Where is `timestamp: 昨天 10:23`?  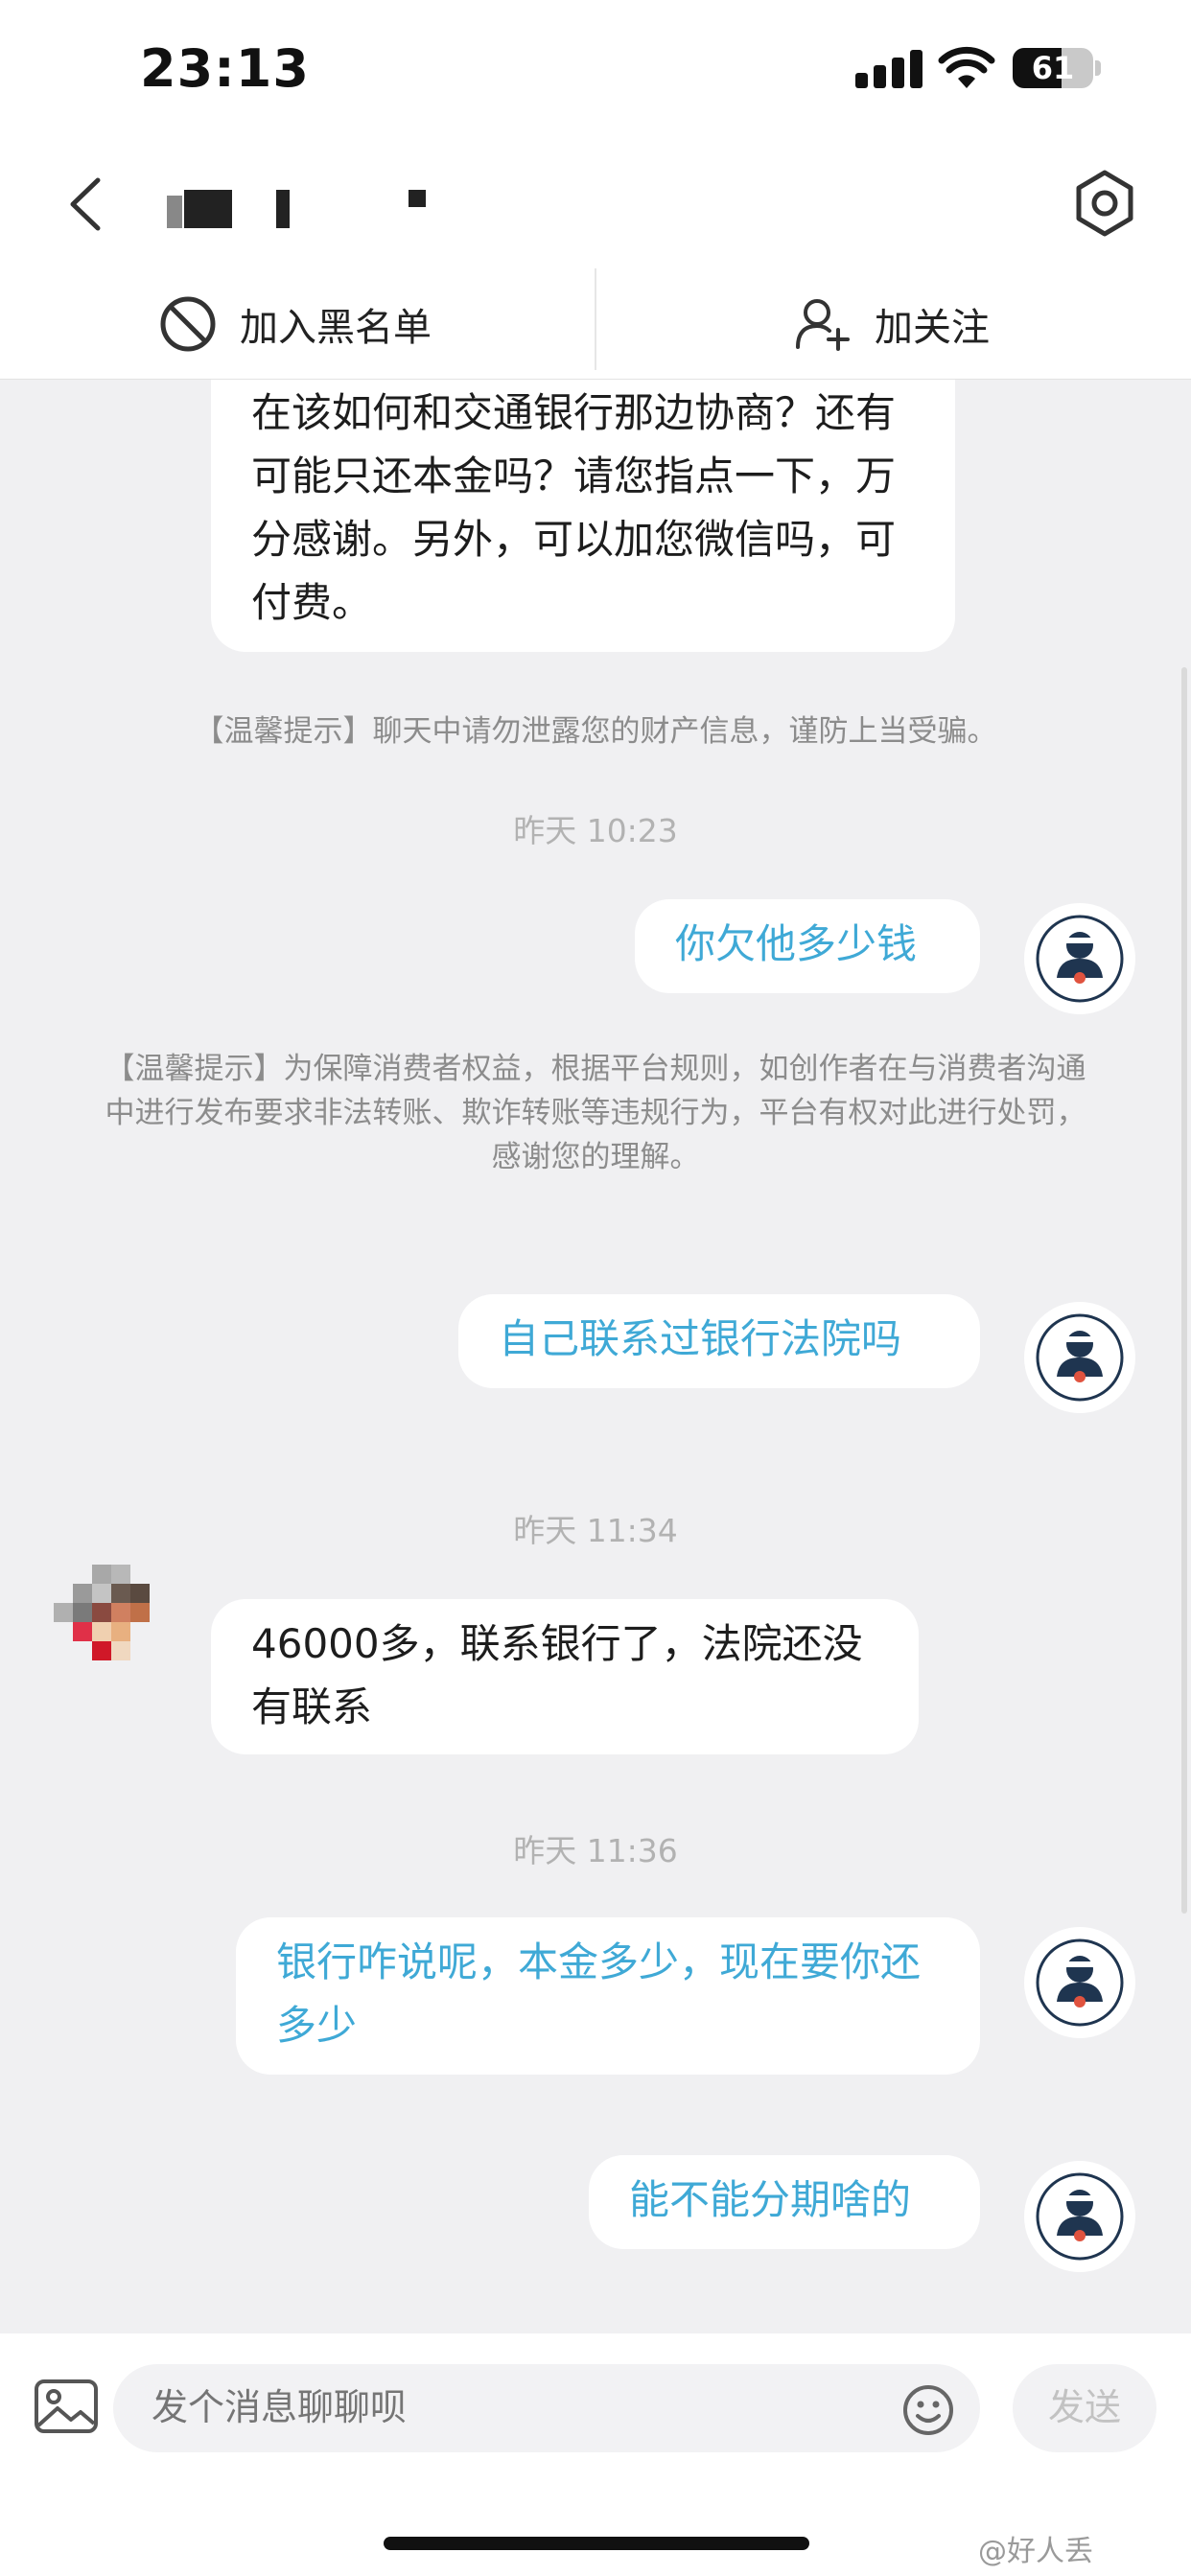
timestamp: 昨天 10:23 is located at coordinates (595, 831).